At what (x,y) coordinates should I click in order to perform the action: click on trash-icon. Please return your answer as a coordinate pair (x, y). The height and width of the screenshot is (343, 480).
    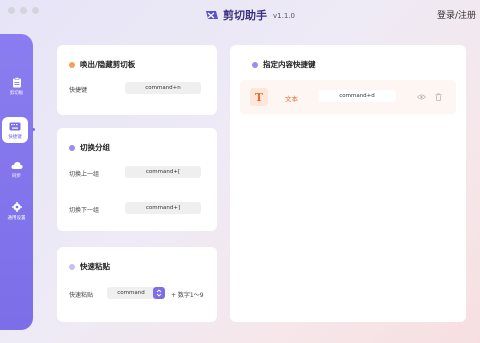
    Looking at the image, I should click on (438, 97).